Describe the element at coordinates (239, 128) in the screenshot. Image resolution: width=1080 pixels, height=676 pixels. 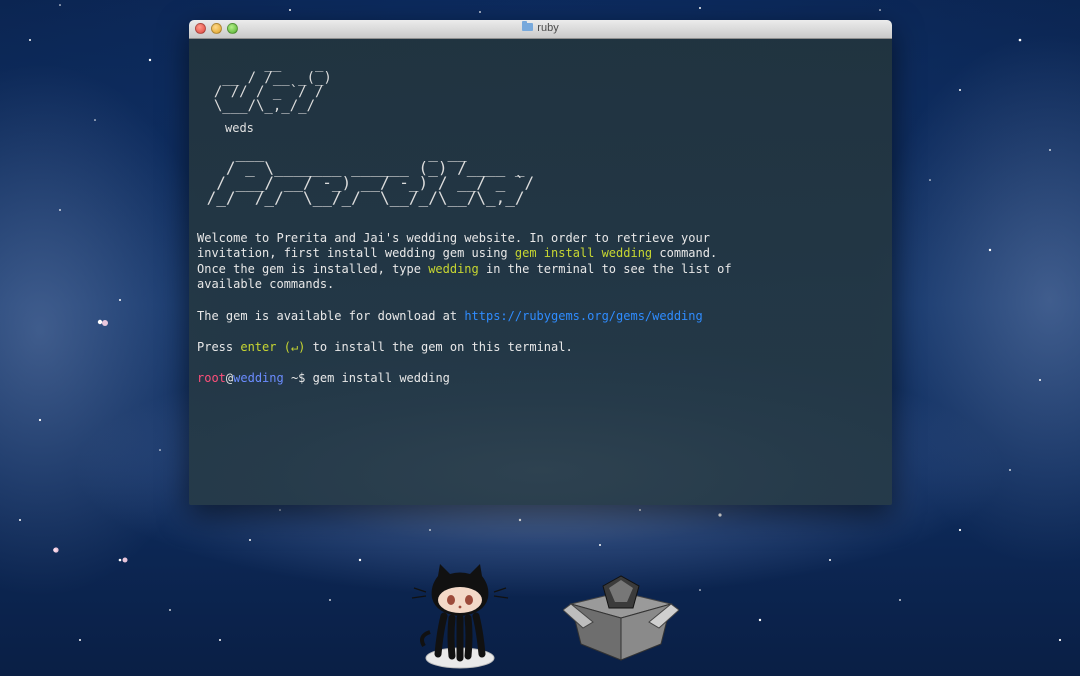
I see `weds-text: weds` at that location.